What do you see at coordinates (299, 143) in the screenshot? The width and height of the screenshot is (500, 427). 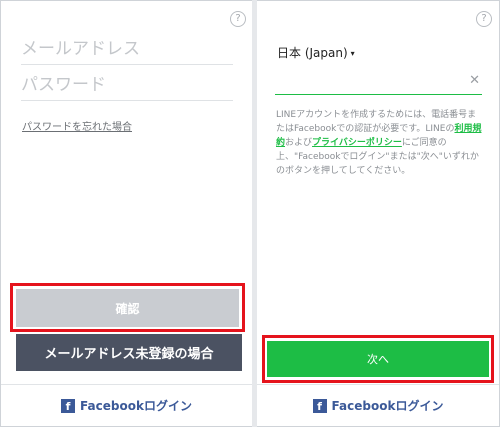 I see `notice-text-2: および` at bounding box center [299, 143].